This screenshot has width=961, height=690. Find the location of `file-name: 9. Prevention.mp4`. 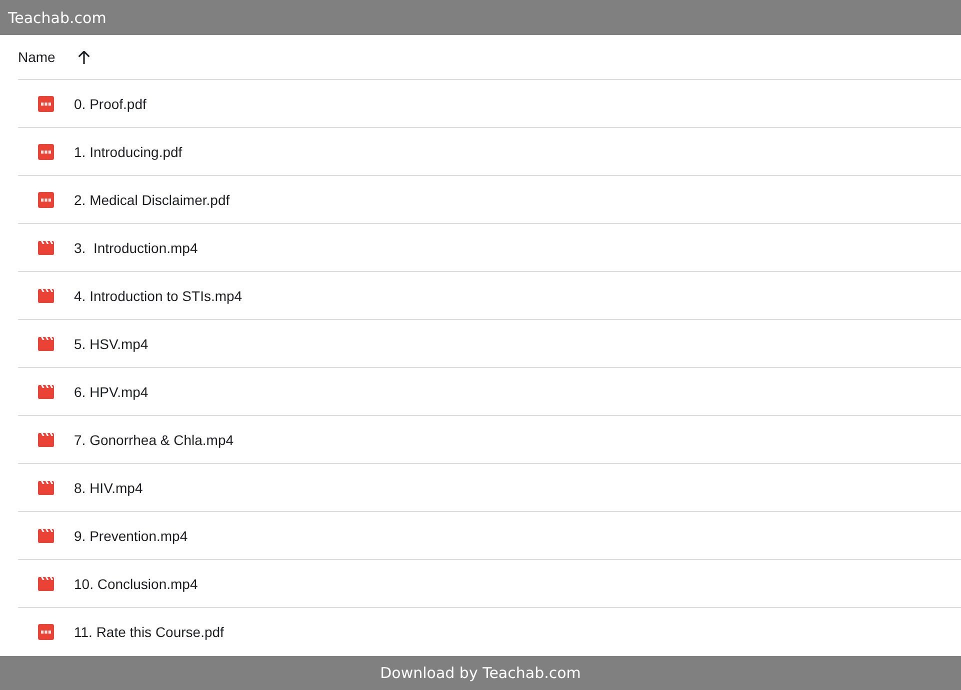

file-name: 9. Prevention.mp4 is located at coordinates (131, 536).